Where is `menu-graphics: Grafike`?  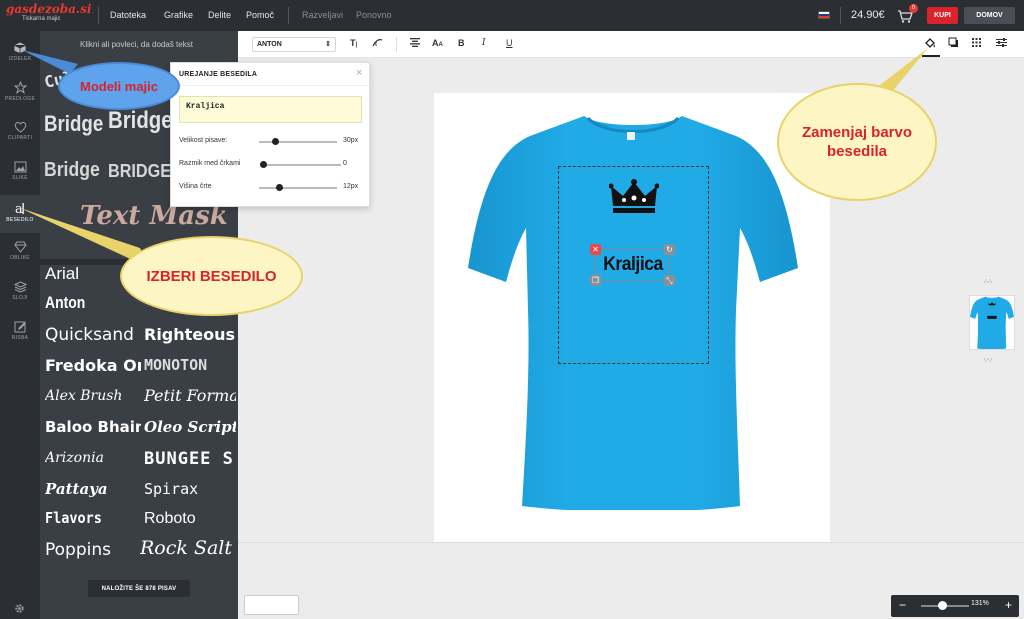
menu-graphics: Grafike is located at coordinates (178, 15).